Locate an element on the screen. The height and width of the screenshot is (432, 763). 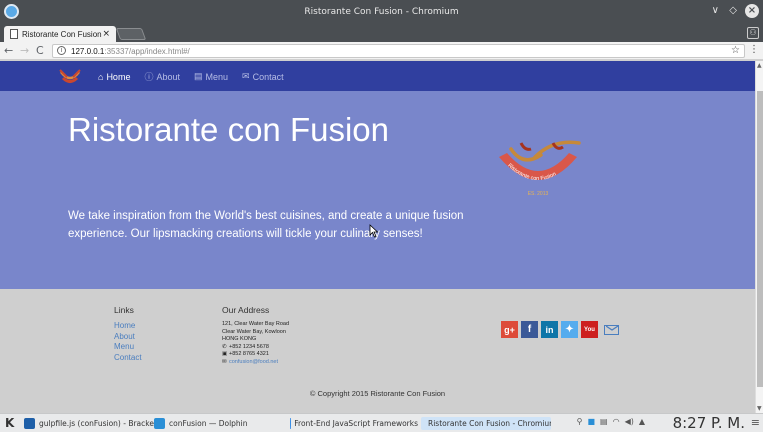
tab-close-icon: × is located at coordinates (106, 34).